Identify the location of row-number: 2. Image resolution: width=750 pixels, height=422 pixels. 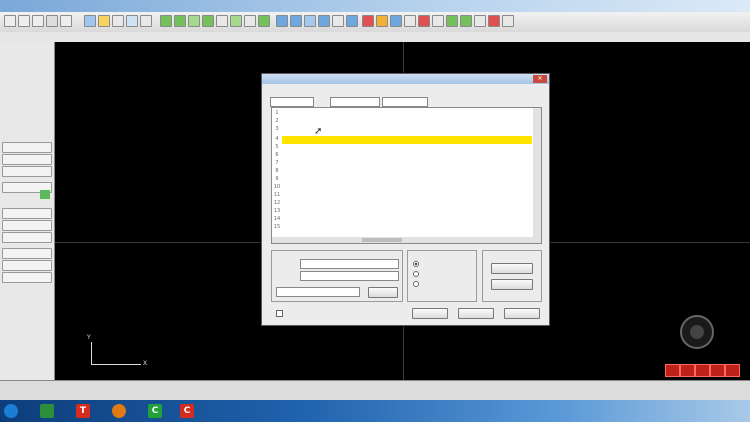
(277, 121).